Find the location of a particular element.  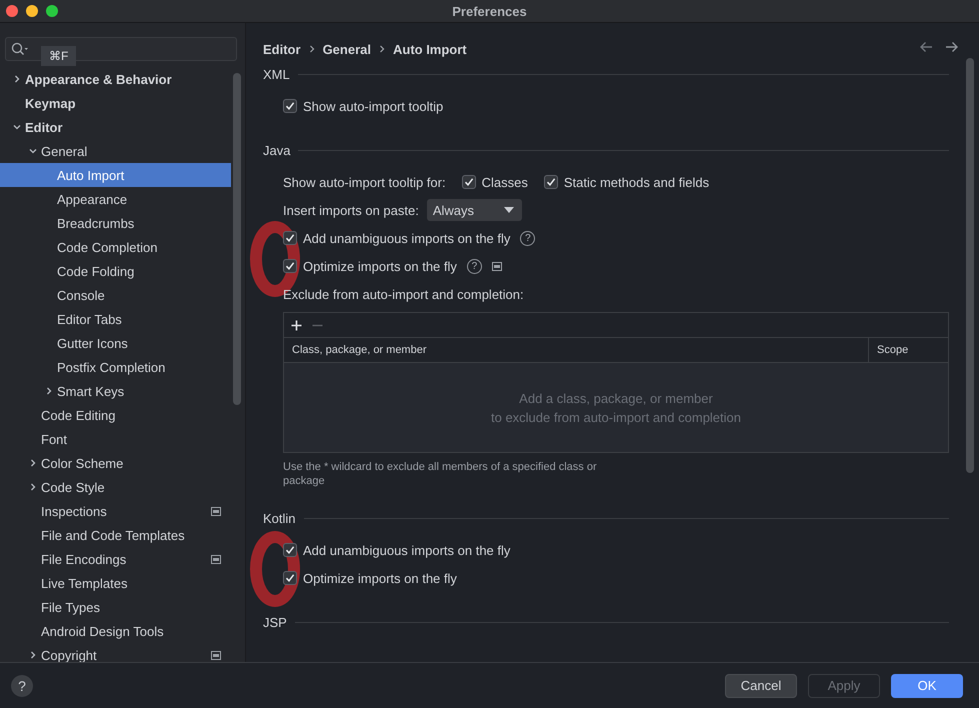

tree-item: Smart Keys is located at coordinates (115, 391).